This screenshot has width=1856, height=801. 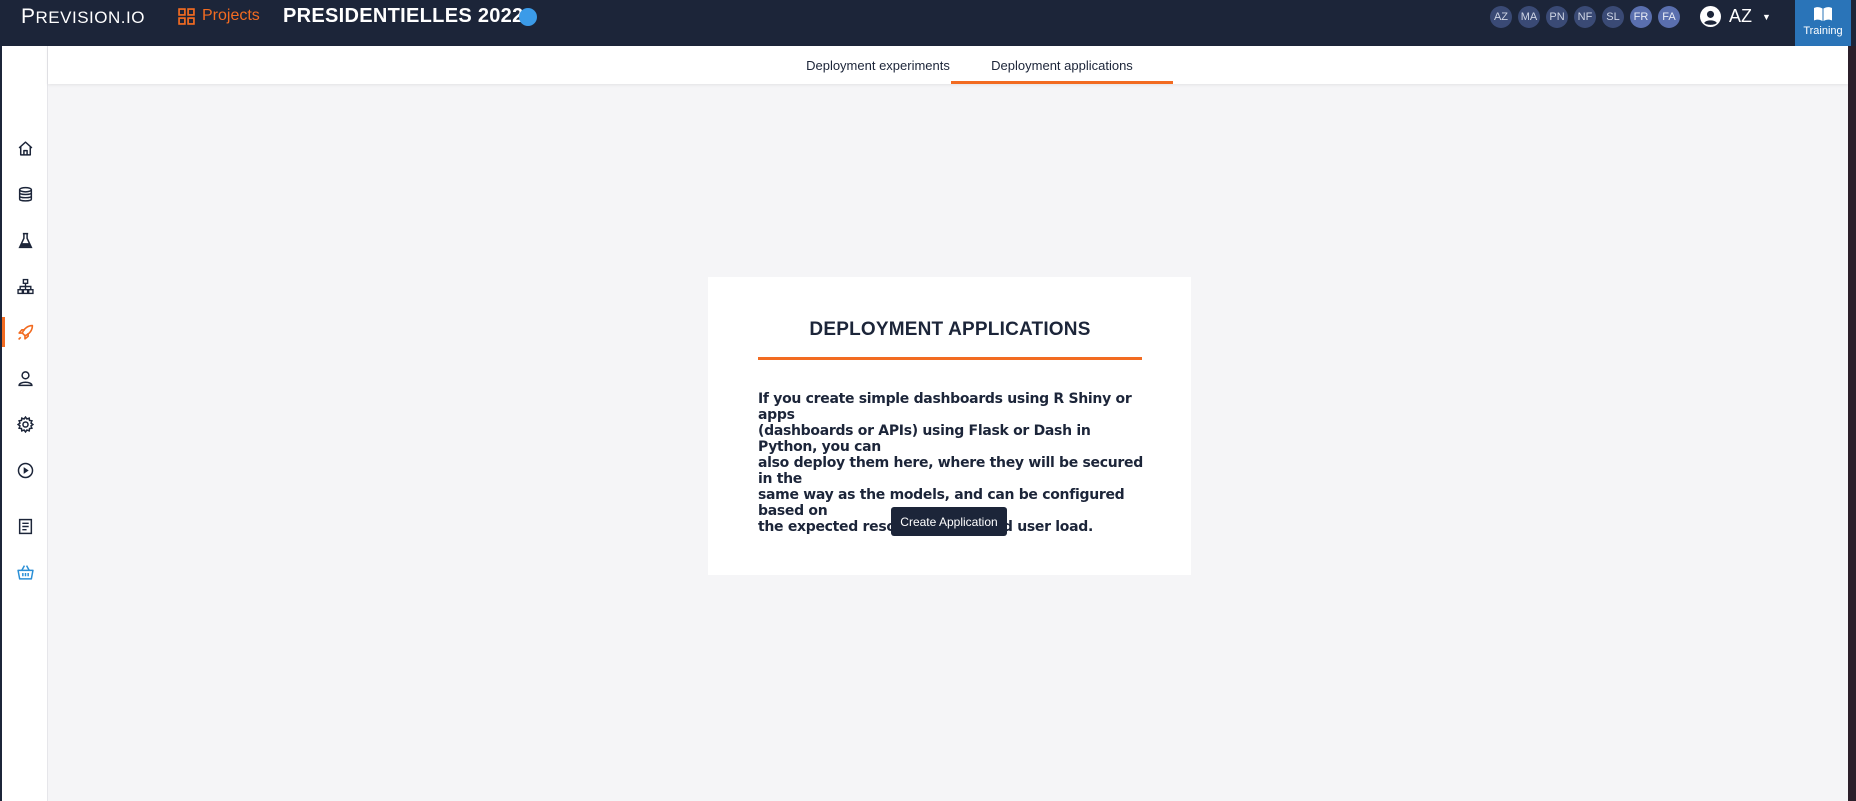 I want to click on sidebar-item-users, so click(x=25, y=378).